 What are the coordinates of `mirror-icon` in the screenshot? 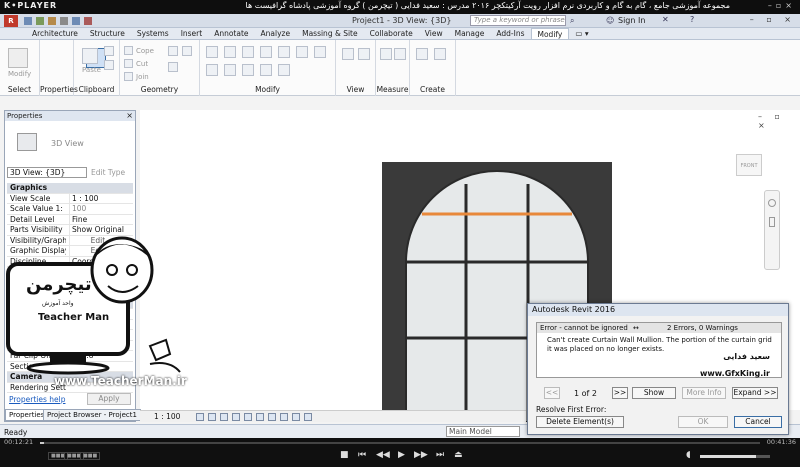 It's located at (248, 52).